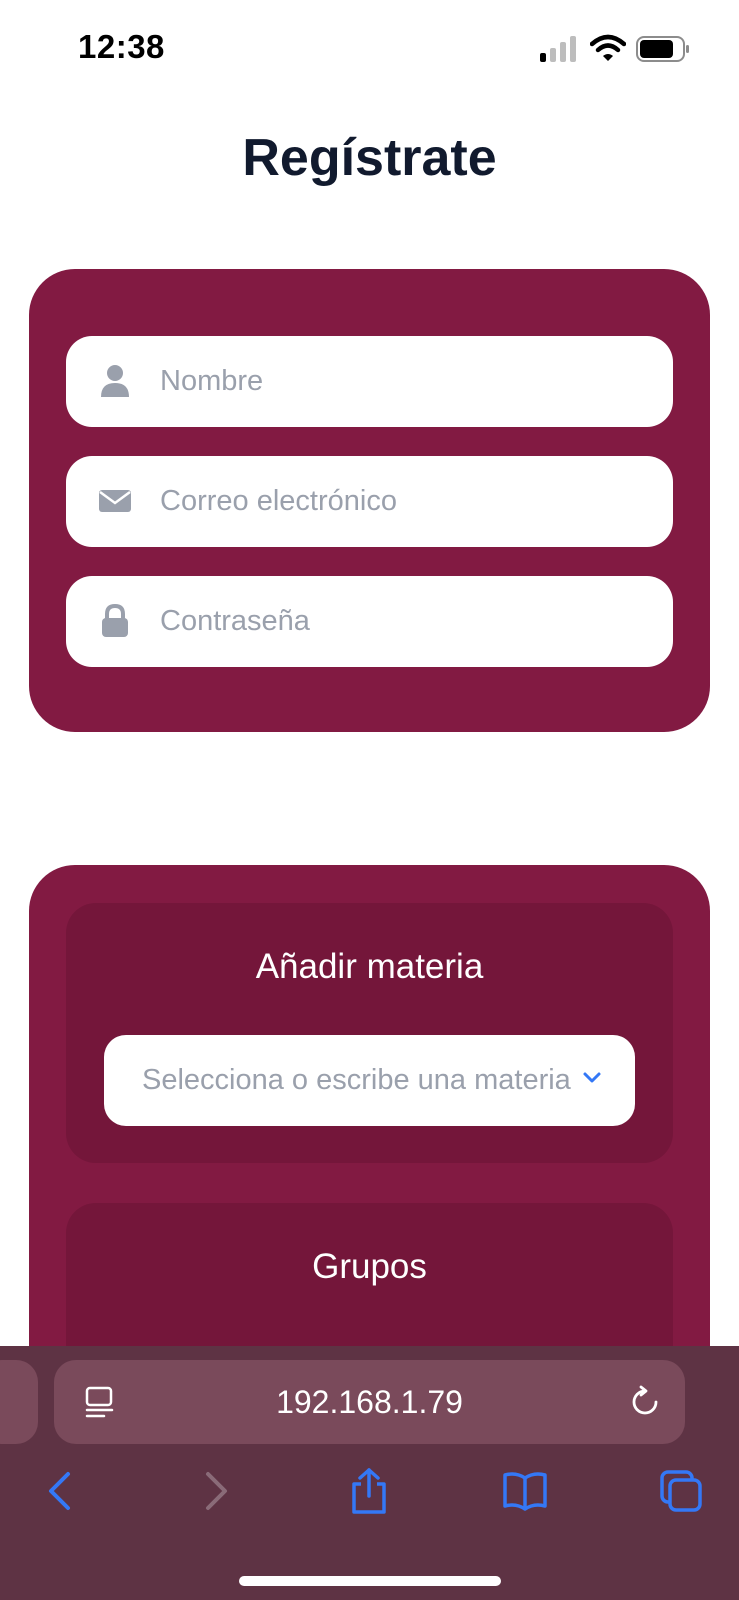 This screenshot has width=739, height=1600. What do you see at coordinates (115, 620) in the screenshot?
I see `lock-icon` at bounding box center [115, 620].